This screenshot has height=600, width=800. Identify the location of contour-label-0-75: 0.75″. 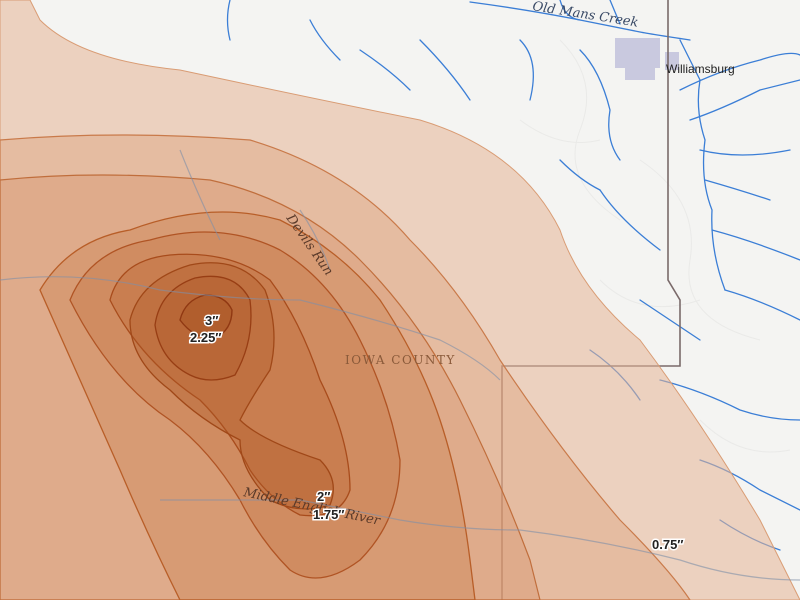
(668, 544).